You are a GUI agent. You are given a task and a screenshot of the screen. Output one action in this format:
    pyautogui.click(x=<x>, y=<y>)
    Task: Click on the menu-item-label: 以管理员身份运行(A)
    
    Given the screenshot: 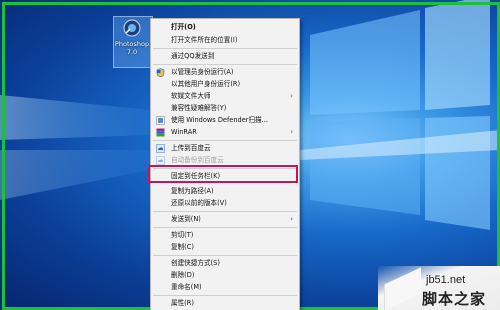 What is the action you would take?
    pyautogui.click(x=202, y=72)
    